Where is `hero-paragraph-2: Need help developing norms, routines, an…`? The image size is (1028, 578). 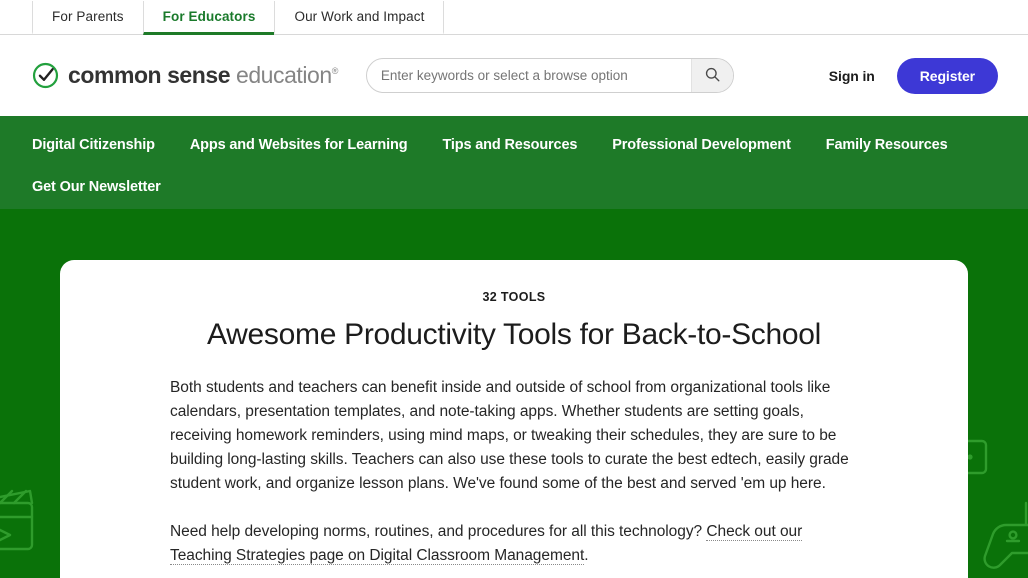 hero-paragraph-2: Need help developing norms, routines, an… is located at coordinates (514, 544).